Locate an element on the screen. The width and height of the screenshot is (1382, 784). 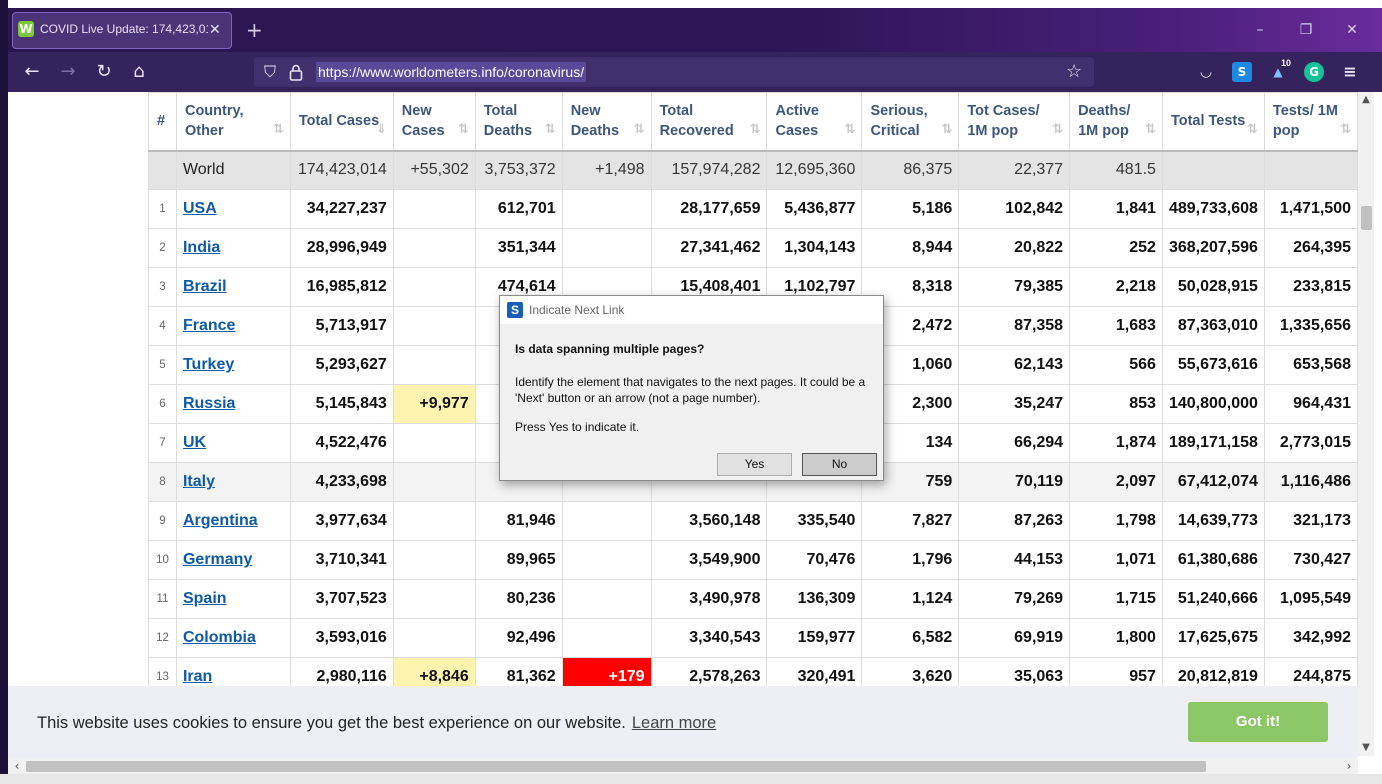
country-link: Turkey is located at coordinates (208, 364).